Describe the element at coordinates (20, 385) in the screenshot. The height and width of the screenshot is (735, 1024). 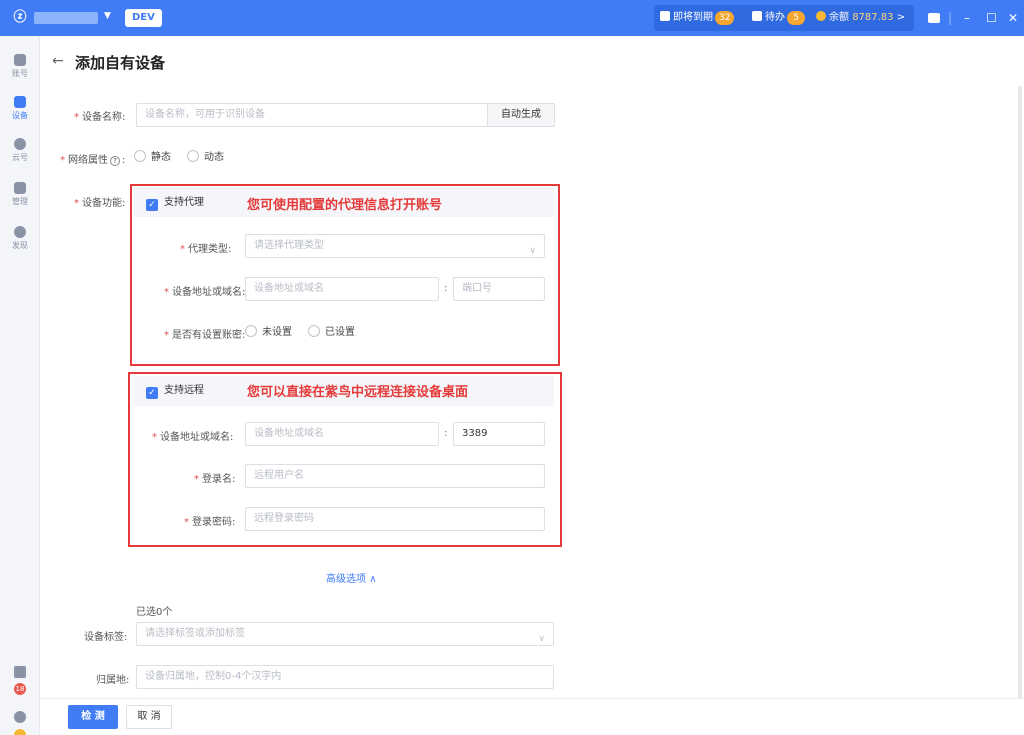
I see `sidebar: 账号 设备 云号 管理 发现 18` at that location.